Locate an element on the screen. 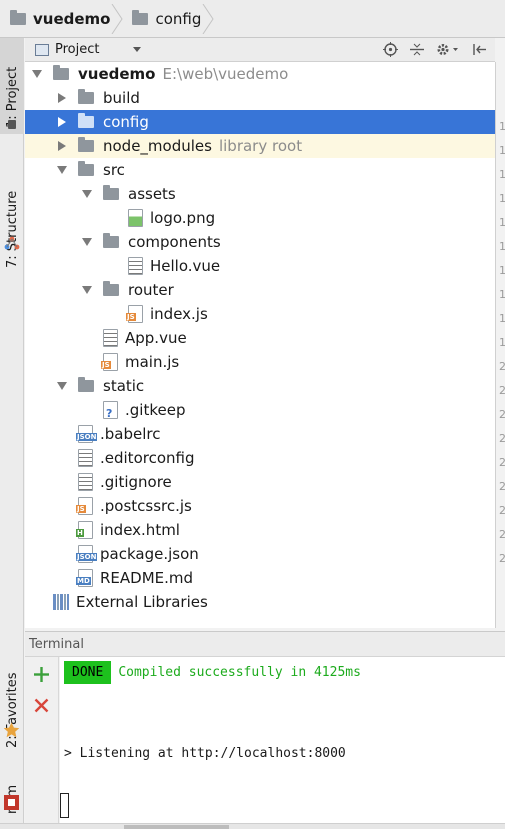 This screenshot has width=505, height=829. npm-icon is located at coordinates (11, 802).